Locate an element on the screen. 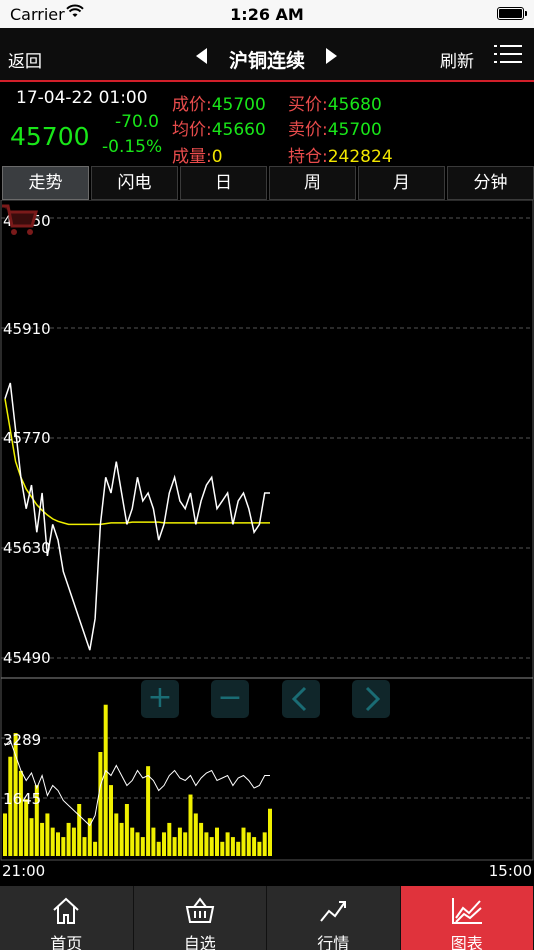 The image size is (534, 950). volume-tick: 1645 is located at coordinates (22, 799).